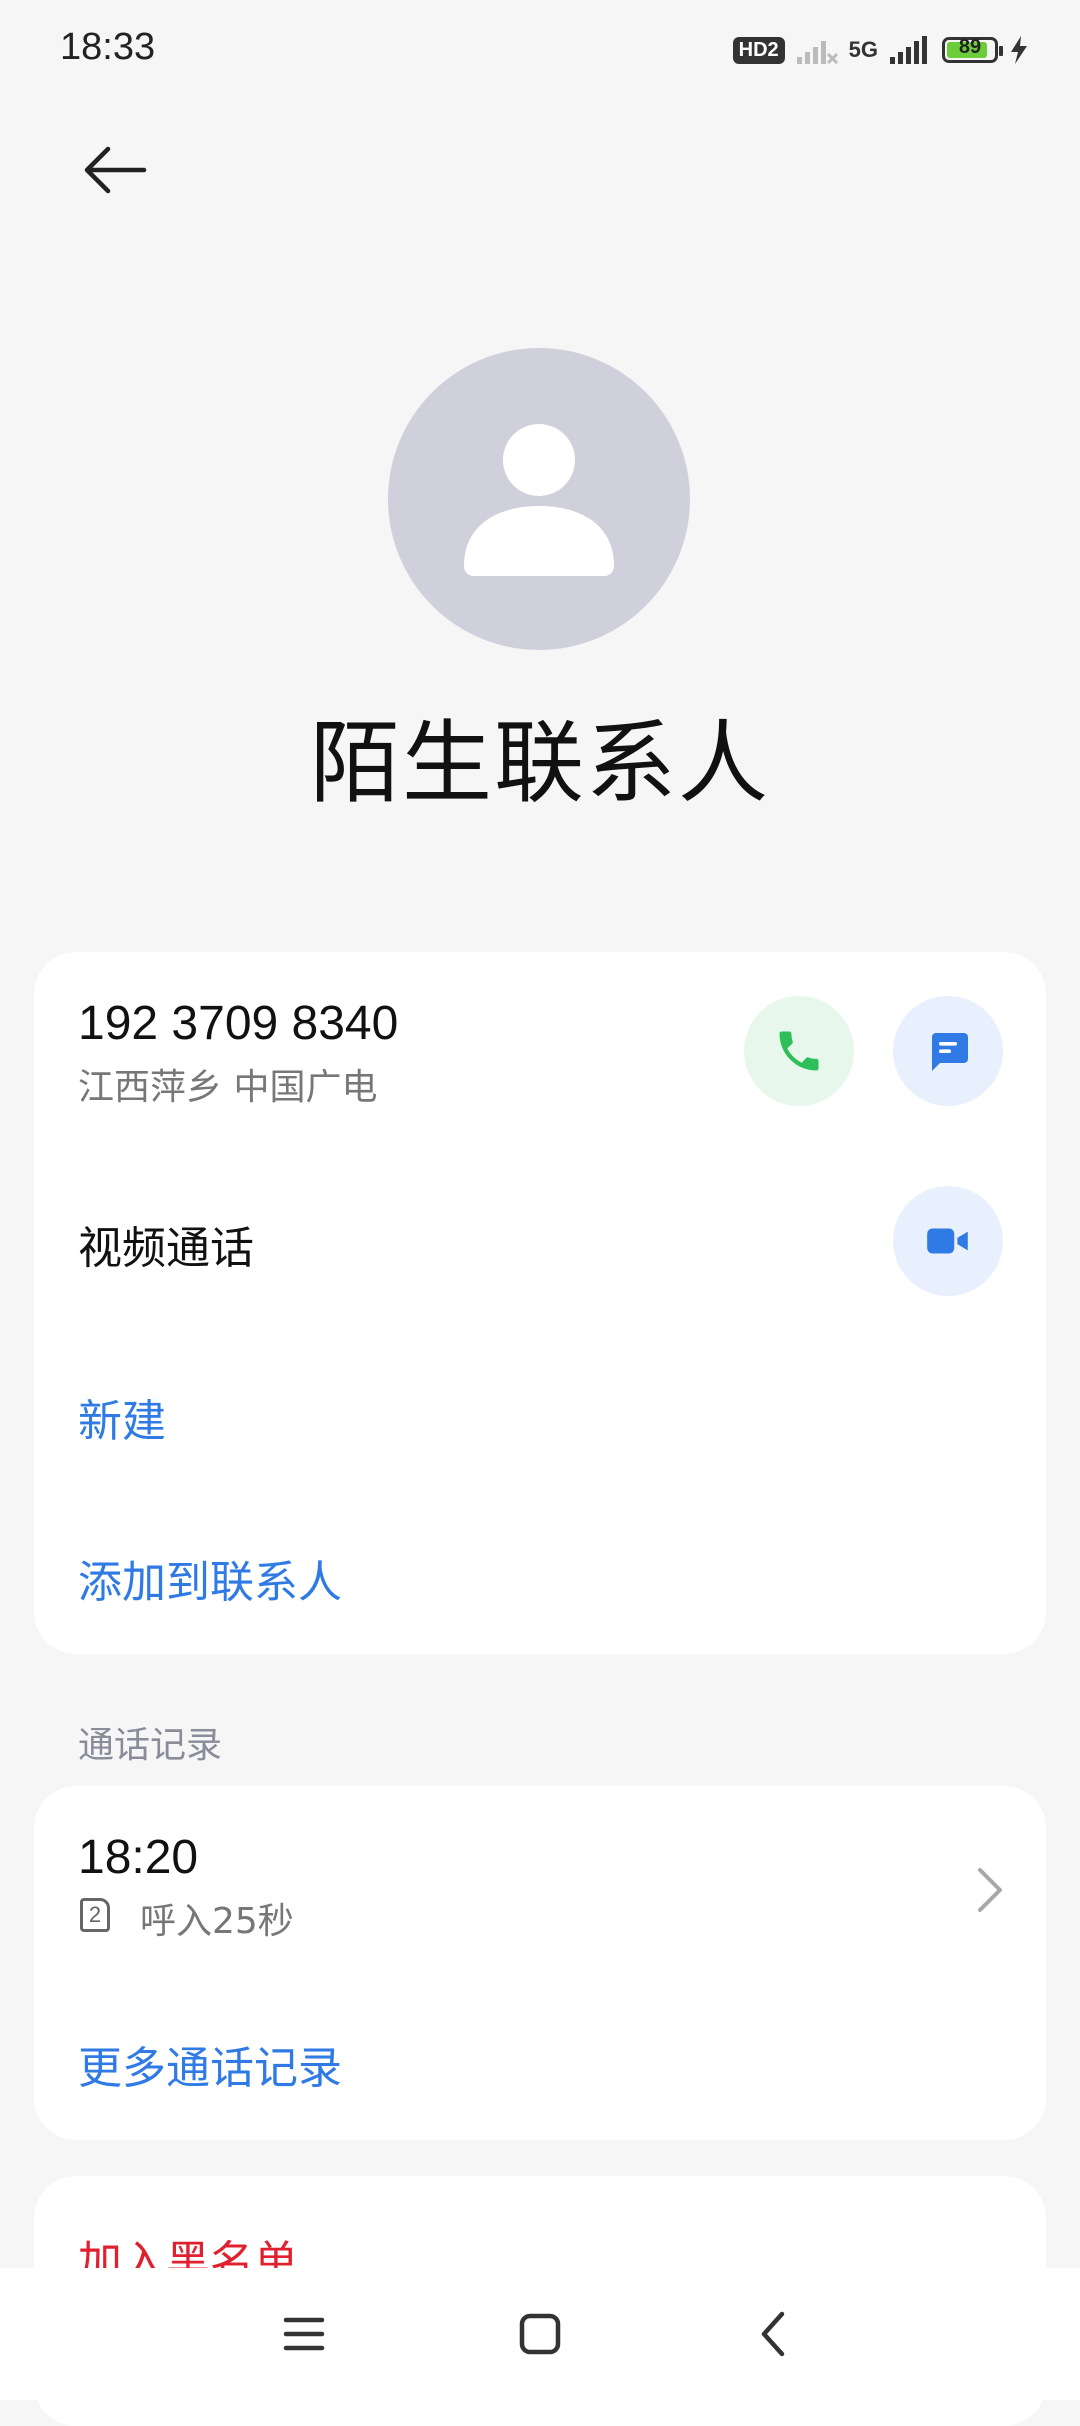  I want to click on charging-icon, so click(1019, 50).